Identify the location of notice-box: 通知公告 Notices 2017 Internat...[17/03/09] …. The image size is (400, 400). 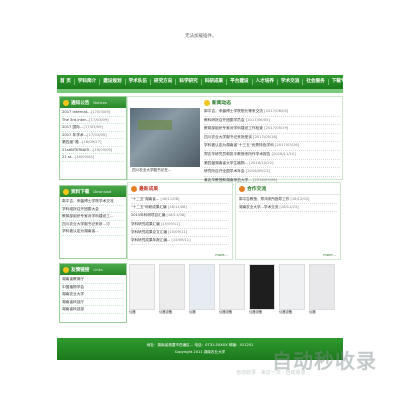
(93, 138).